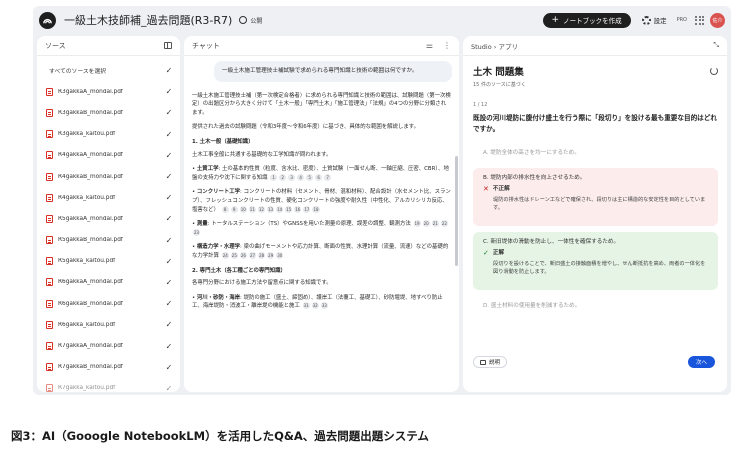  Describe the element at coordinates (701, 362) in the screenshot. I see `next-button: 次へ` at that location.